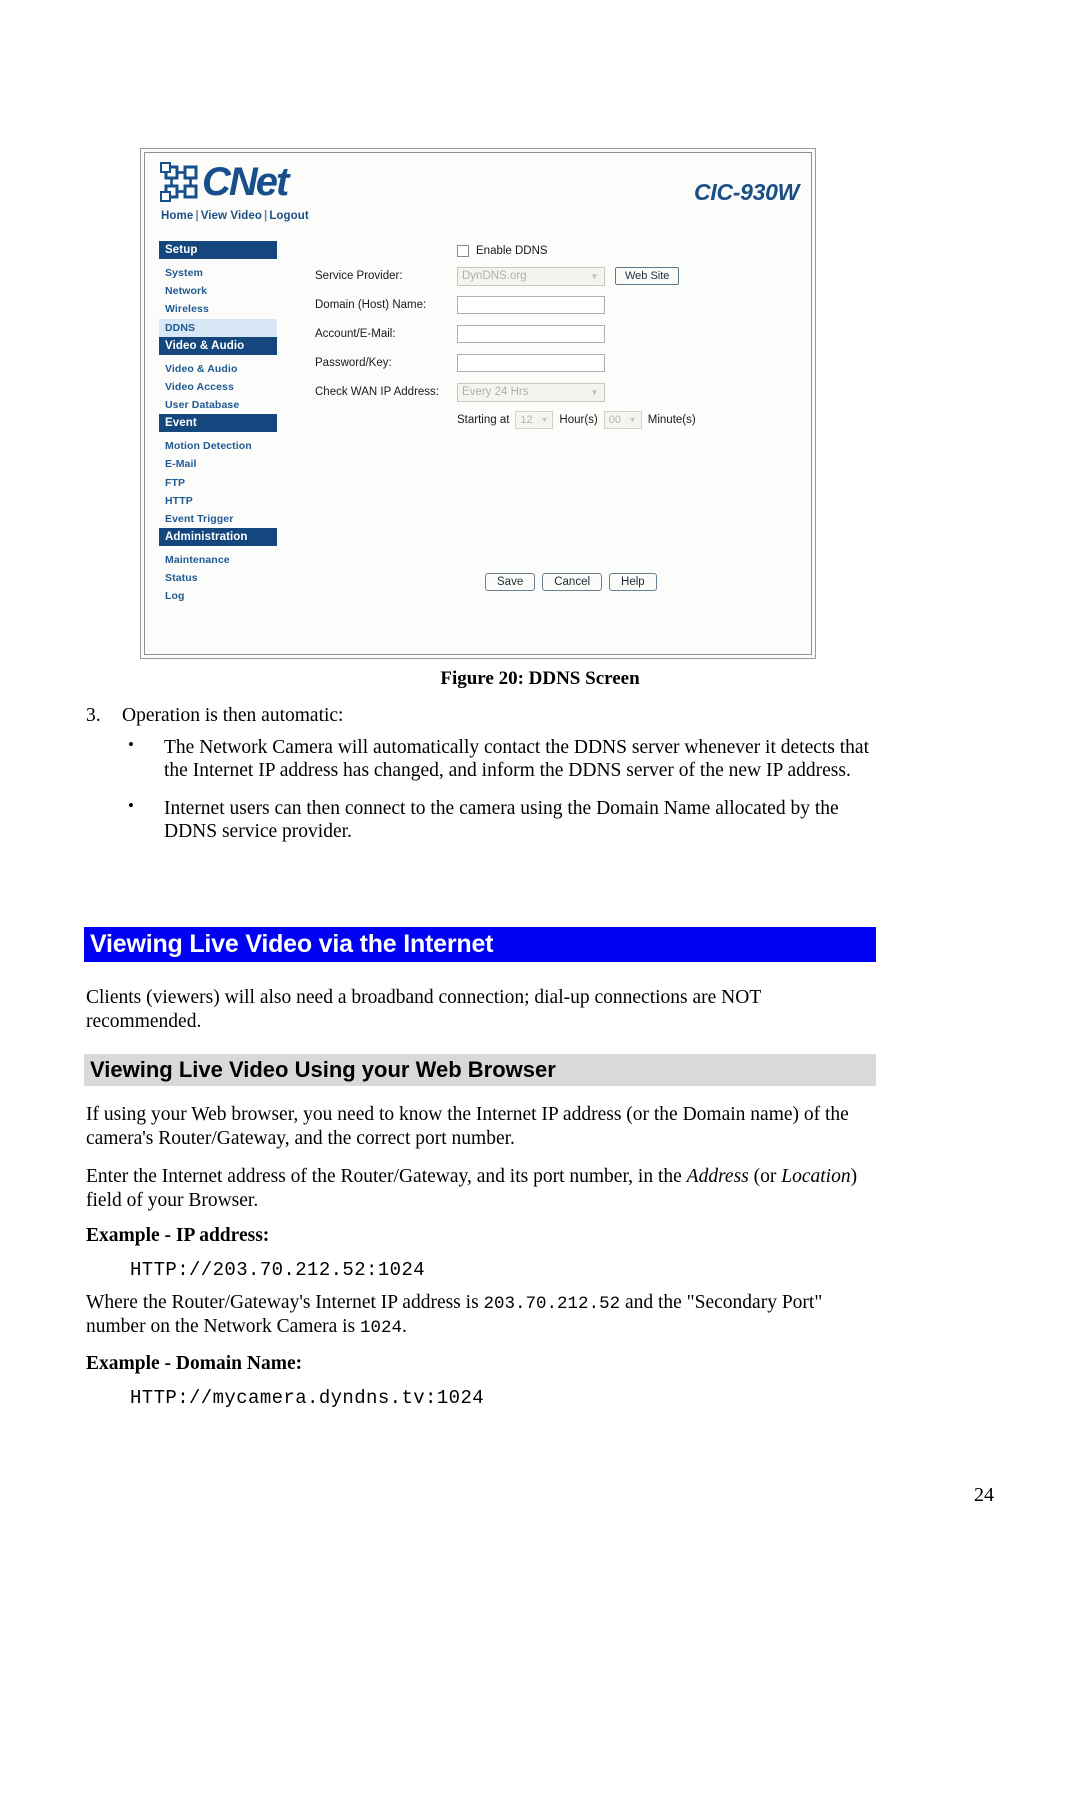 Image resolution: width=1080 pixels, height=1819 pixels. Describe the element at coordinates (552, 1304) in the screenshot. I see `where-ip-value: 203.70.212.52` at that location.